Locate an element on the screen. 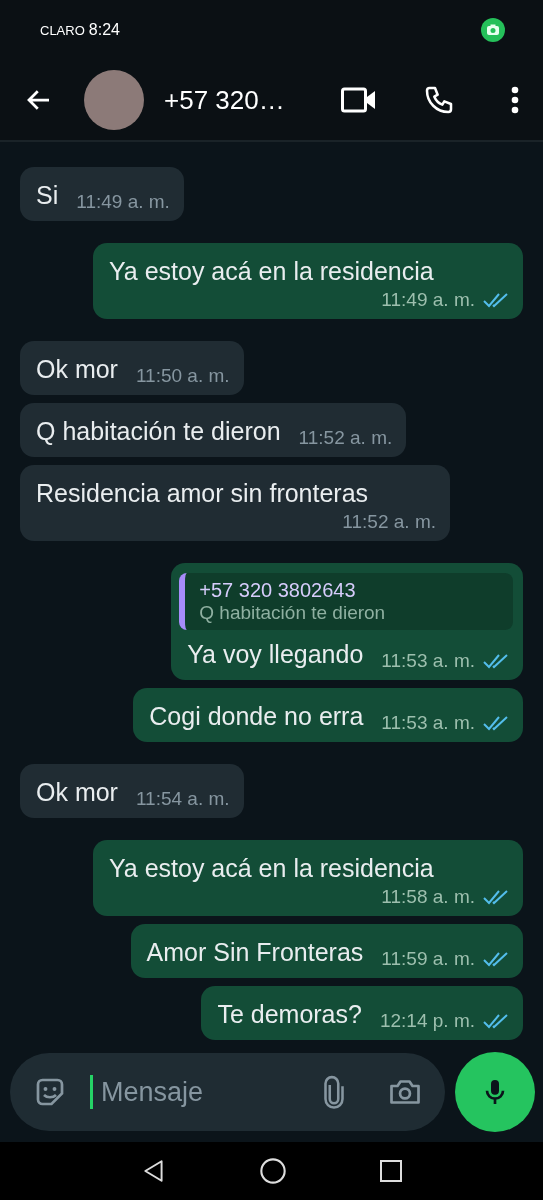  status-time: 8:24 is located at coordinates (104, 30).